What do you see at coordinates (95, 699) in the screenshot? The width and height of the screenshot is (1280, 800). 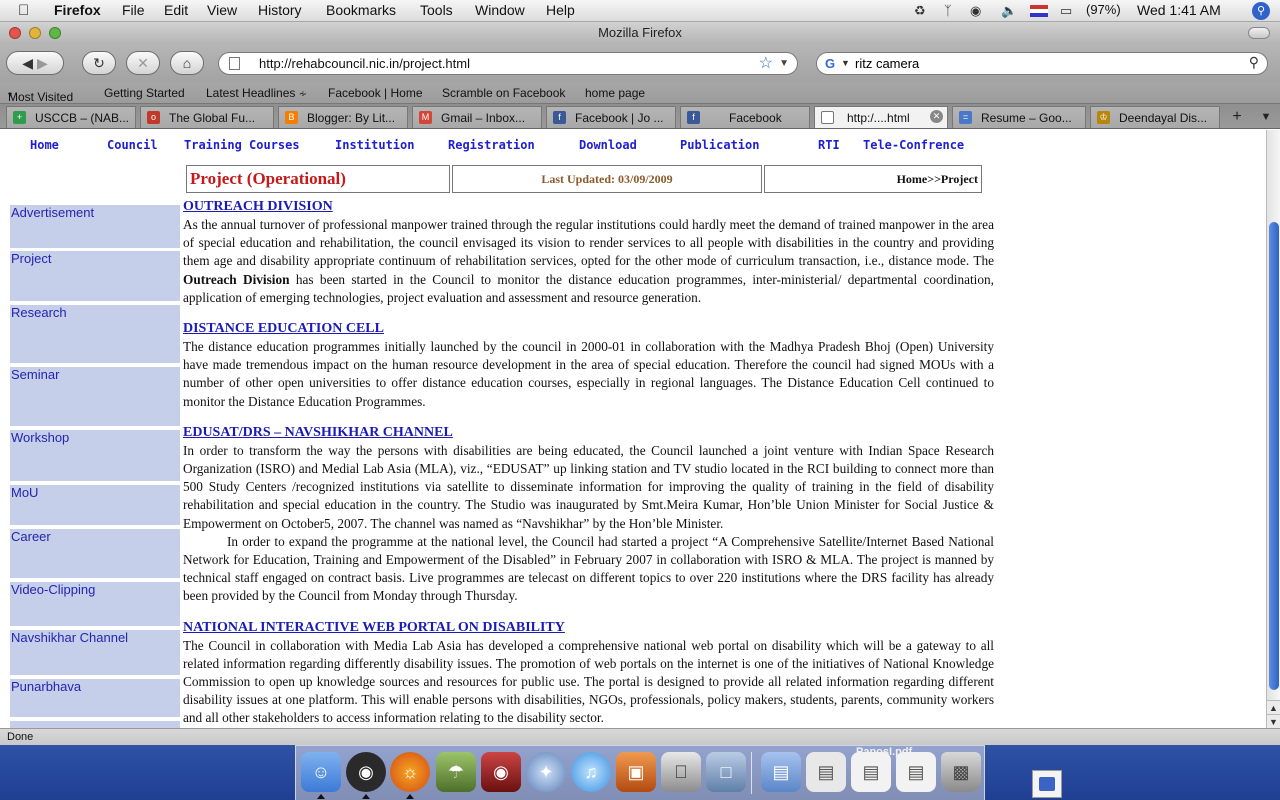 I see `sidebar-item-punarbhava: Punarbhava` at bounding box center [95, 699].